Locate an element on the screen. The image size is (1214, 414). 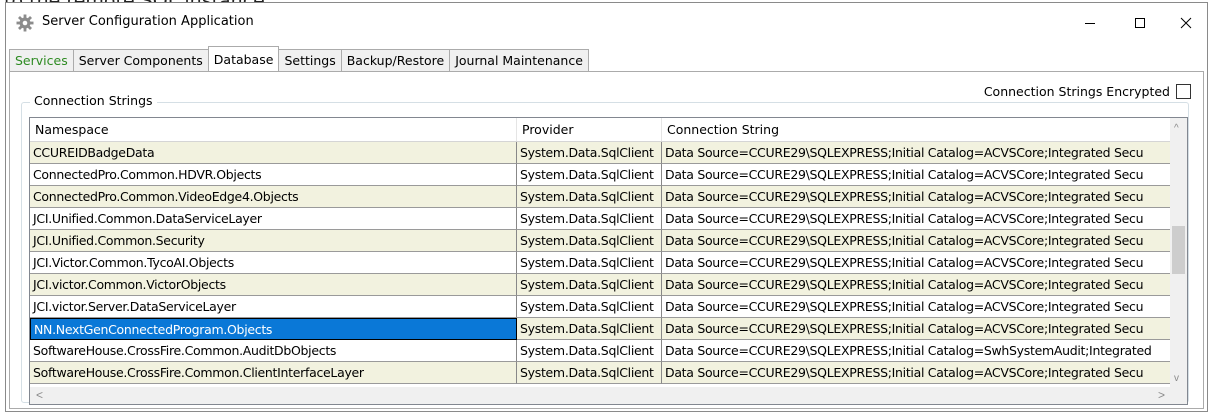
tab-backup-restore: Backup/Restore is located at coordinates (395, 60).